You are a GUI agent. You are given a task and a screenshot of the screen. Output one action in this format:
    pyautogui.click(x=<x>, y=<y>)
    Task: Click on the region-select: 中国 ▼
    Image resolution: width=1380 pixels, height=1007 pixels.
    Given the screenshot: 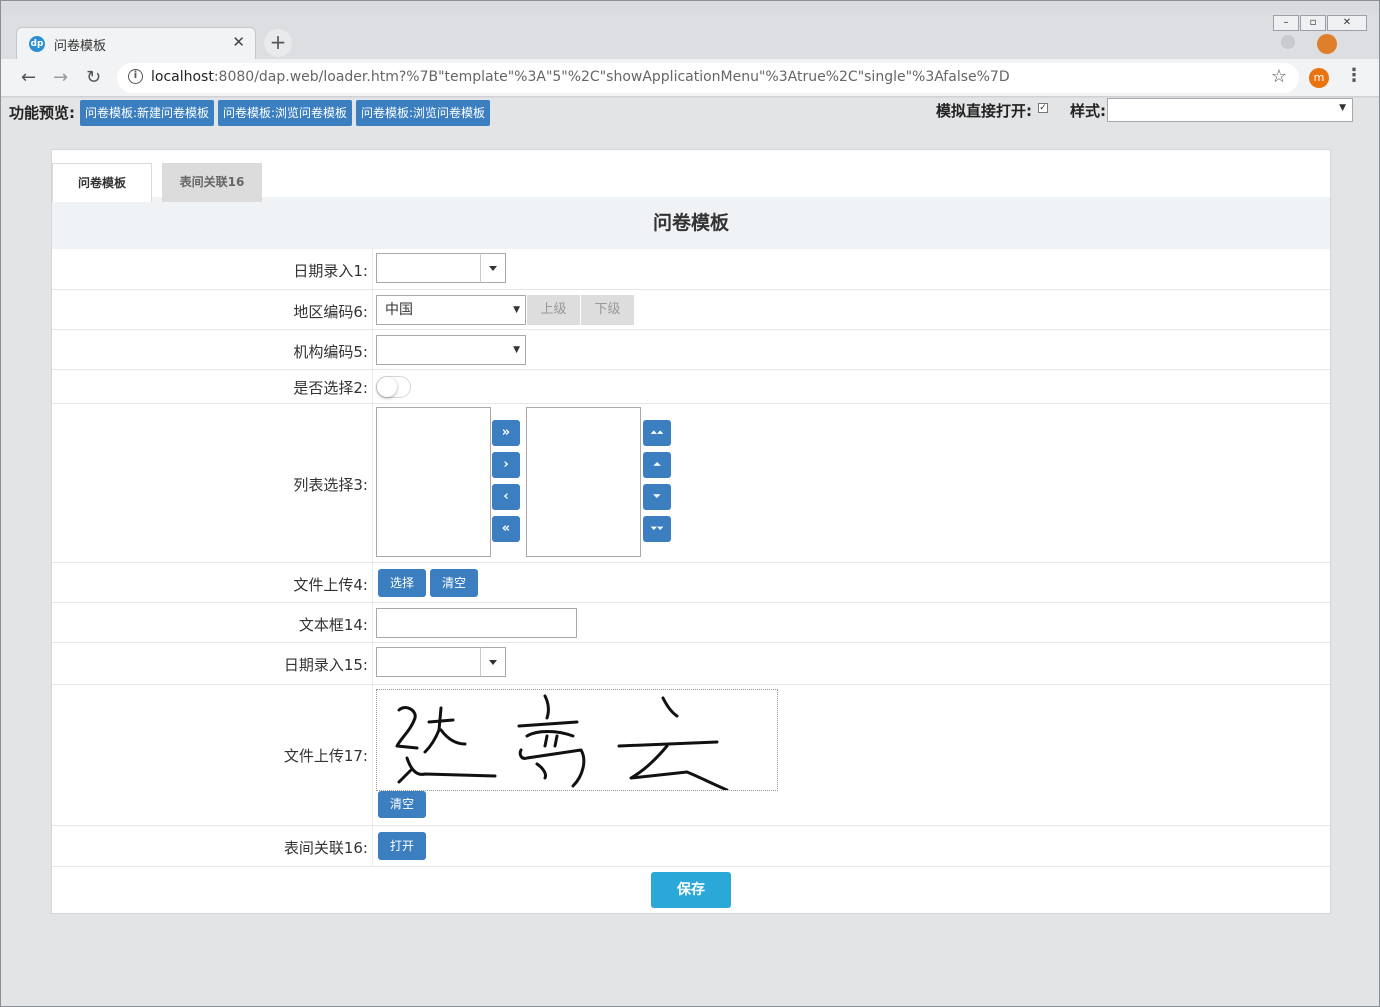 What is the action you would take?
    pyautogui.click(x=451, y=310)
    